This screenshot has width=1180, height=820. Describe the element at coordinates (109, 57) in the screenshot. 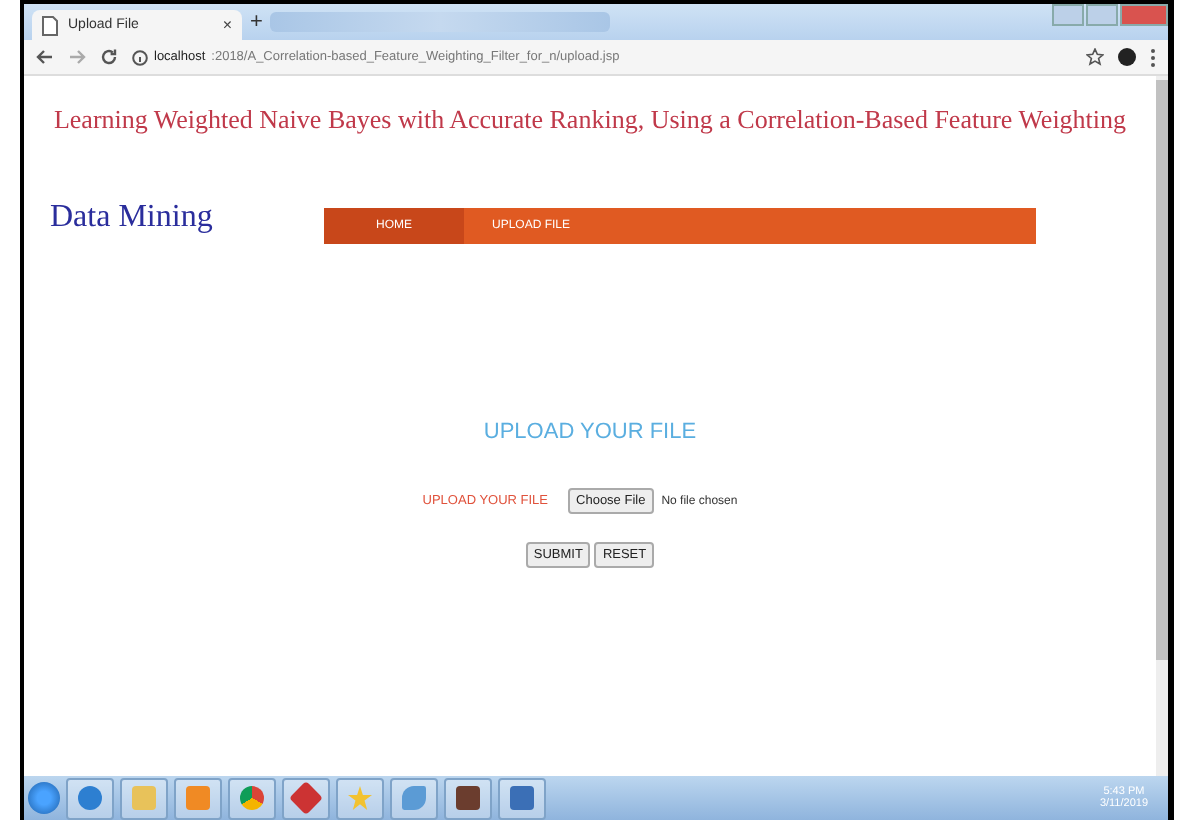

I see `reload-icon` at that location.